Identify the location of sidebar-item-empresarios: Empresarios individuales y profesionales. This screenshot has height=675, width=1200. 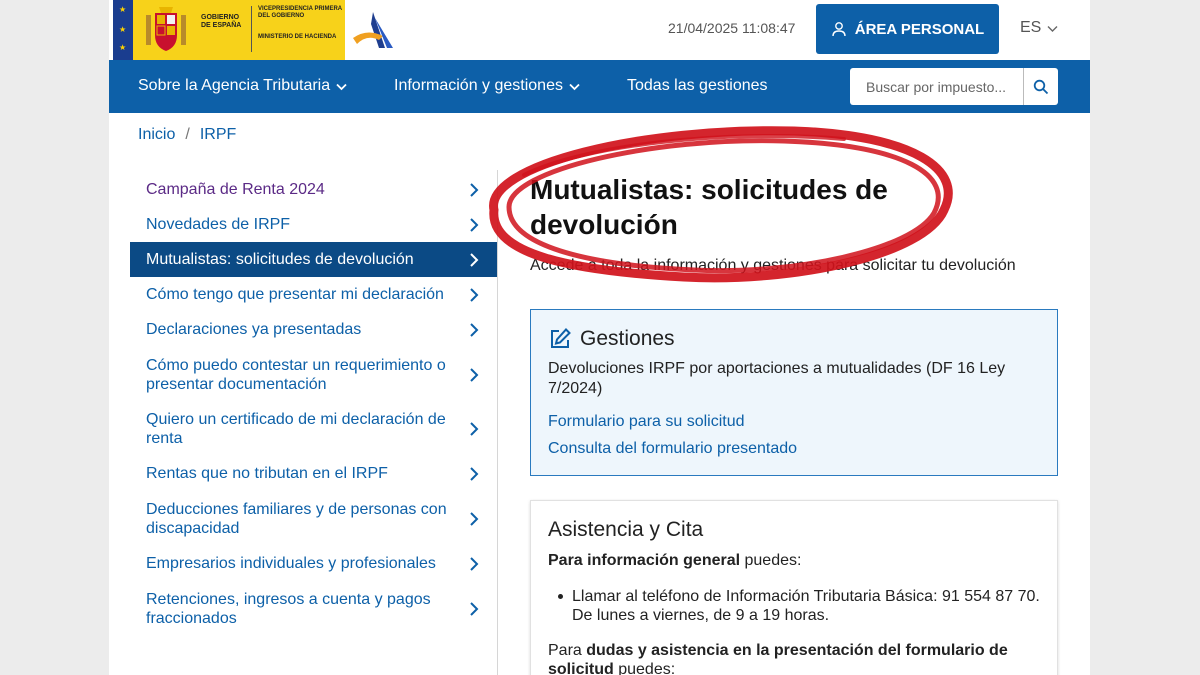
(313, 563).